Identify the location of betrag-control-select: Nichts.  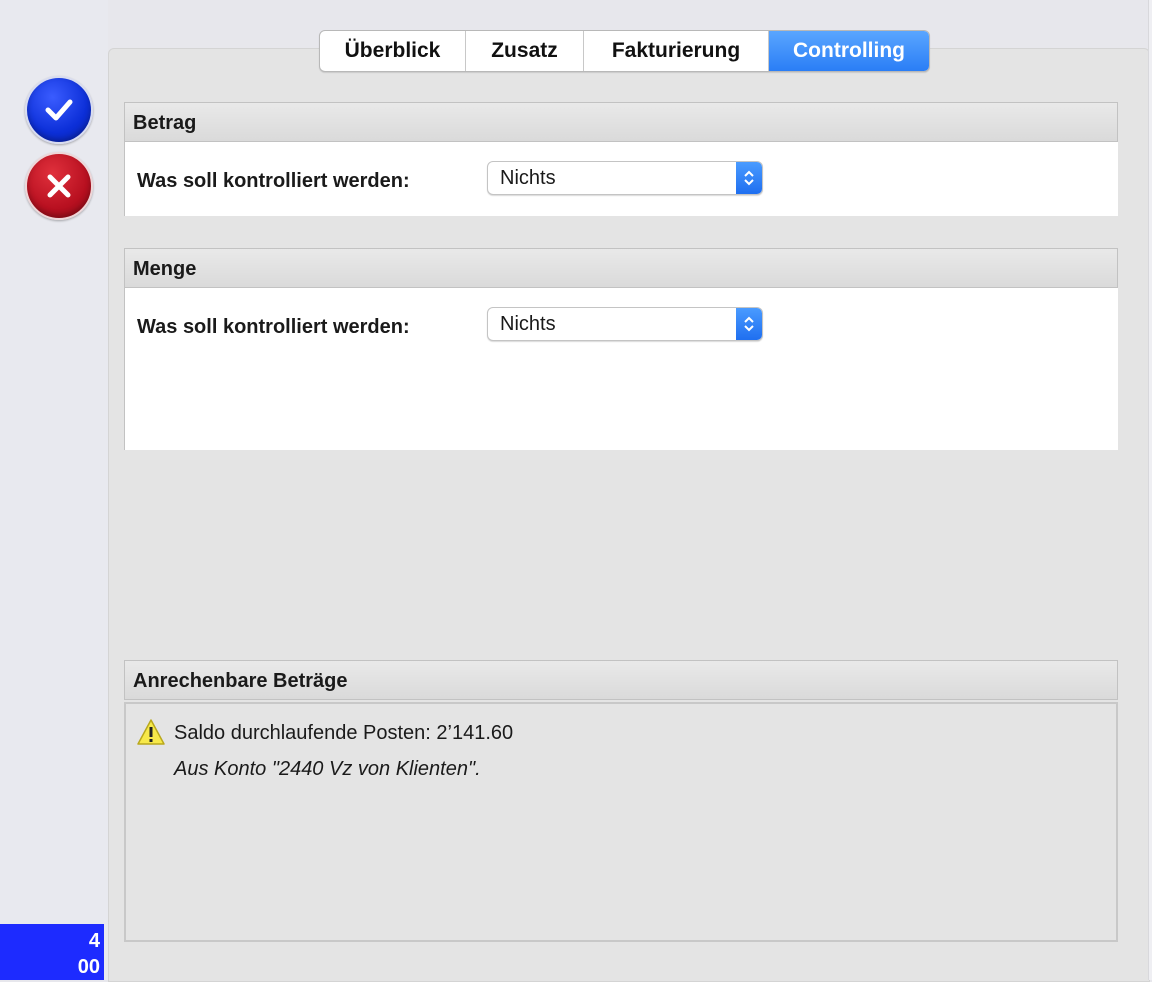
(625, 178).